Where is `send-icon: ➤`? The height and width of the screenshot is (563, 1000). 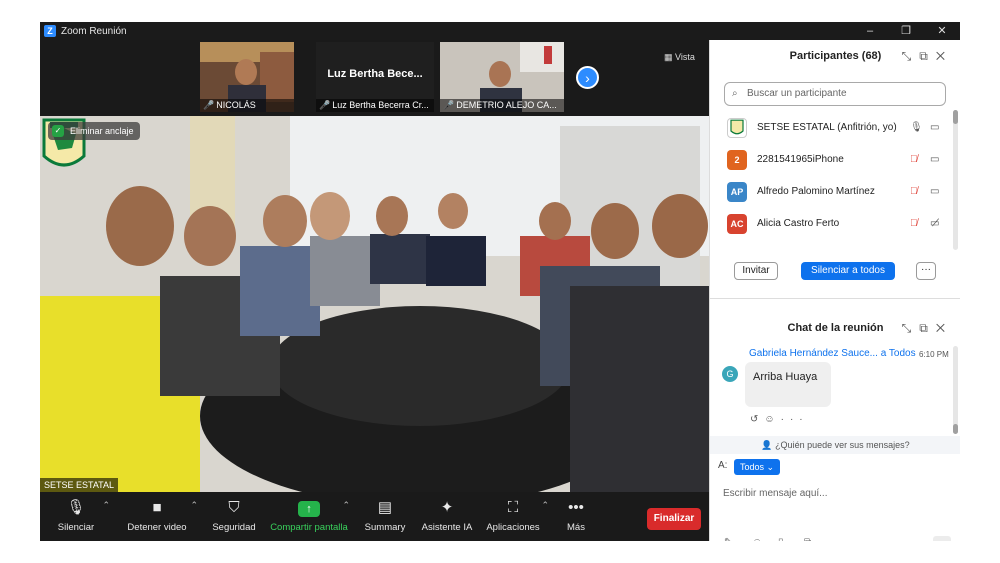 send-icon: ➤ is located at coordinates (942, 538).